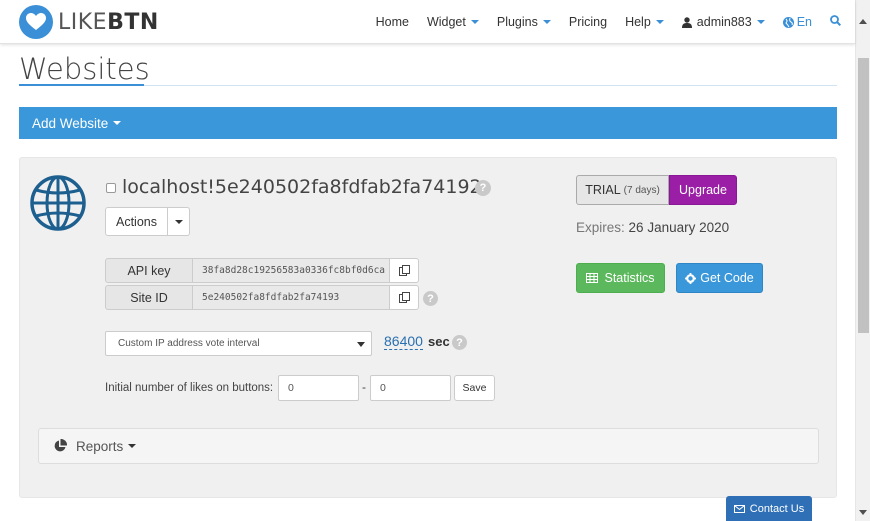 The height and width of the screenshot is (521, 870). I want to click on scroll-up-arrow-icon, so click(863, 21).